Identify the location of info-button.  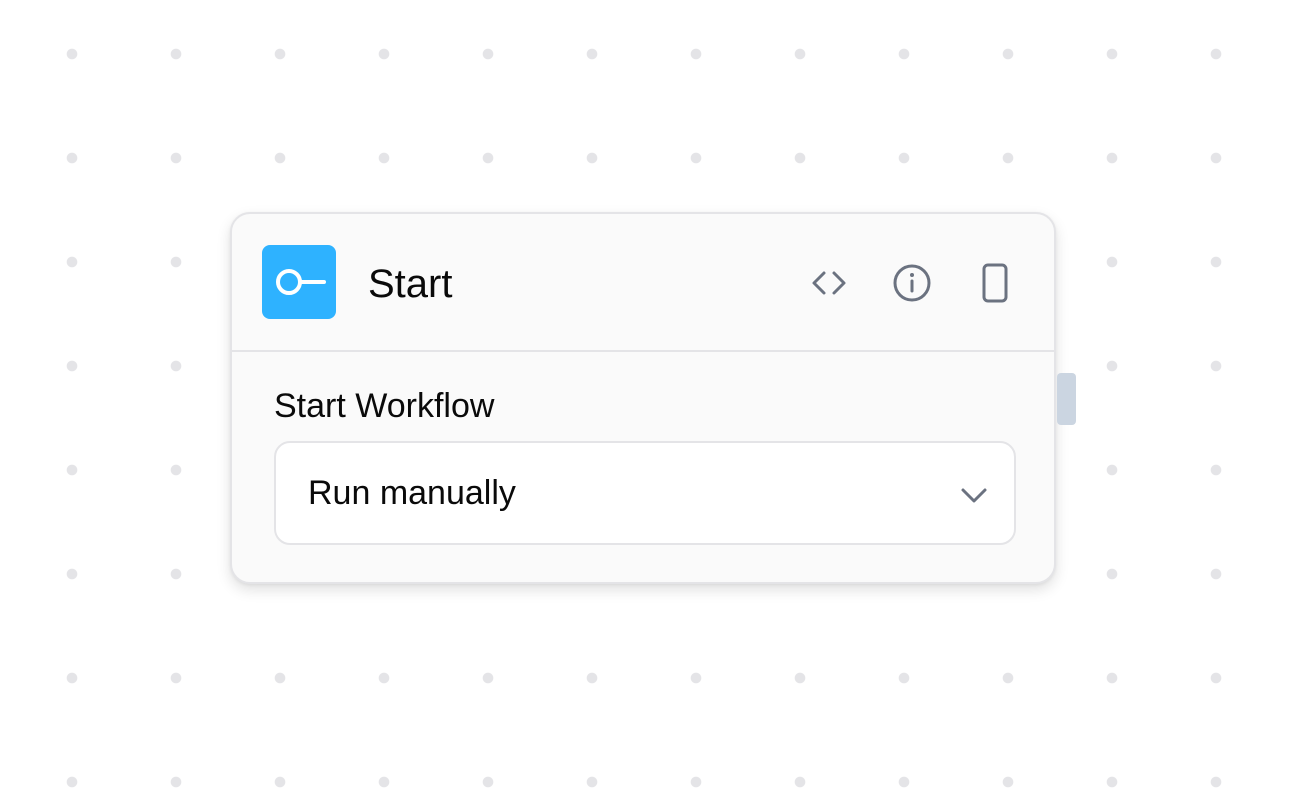
(912, 283).